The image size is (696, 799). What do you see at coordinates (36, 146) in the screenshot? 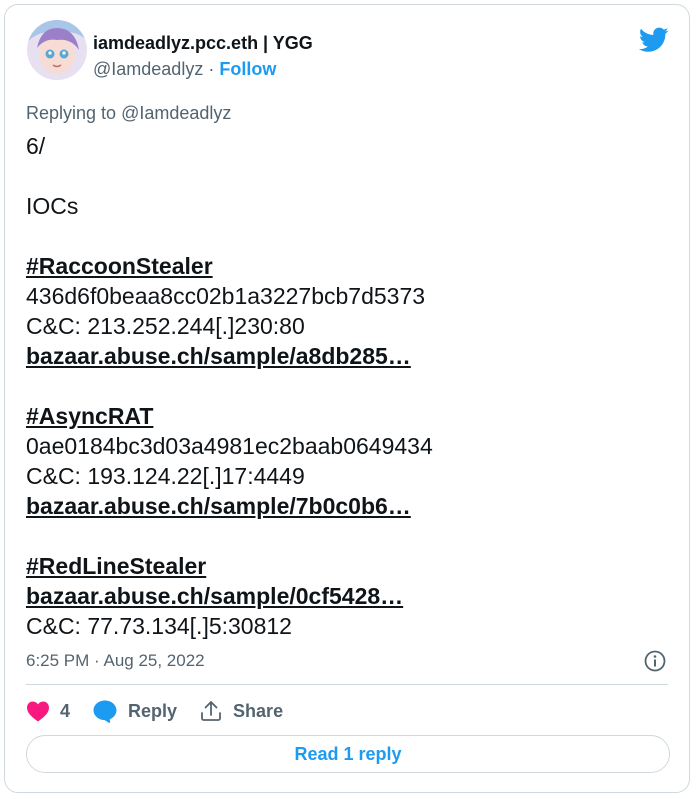
I see `tweet-line: 6/` at bounding box center [36, 146].